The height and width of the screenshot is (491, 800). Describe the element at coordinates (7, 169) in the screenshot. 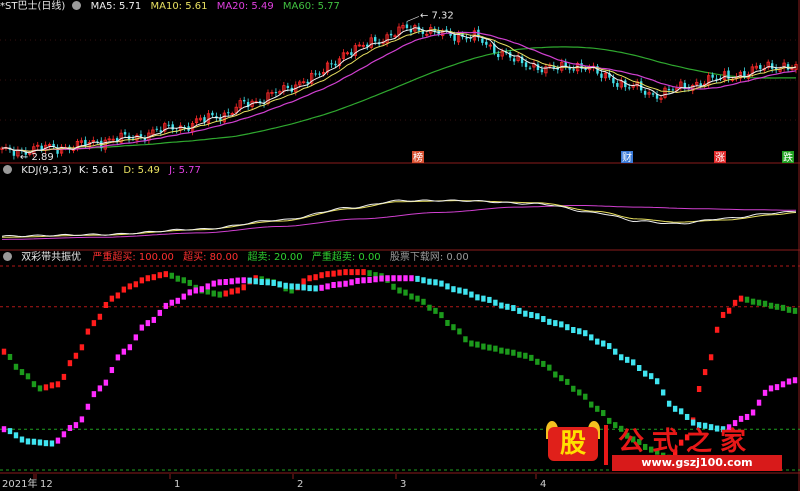

I see `kdj-settings-icon` at that location.